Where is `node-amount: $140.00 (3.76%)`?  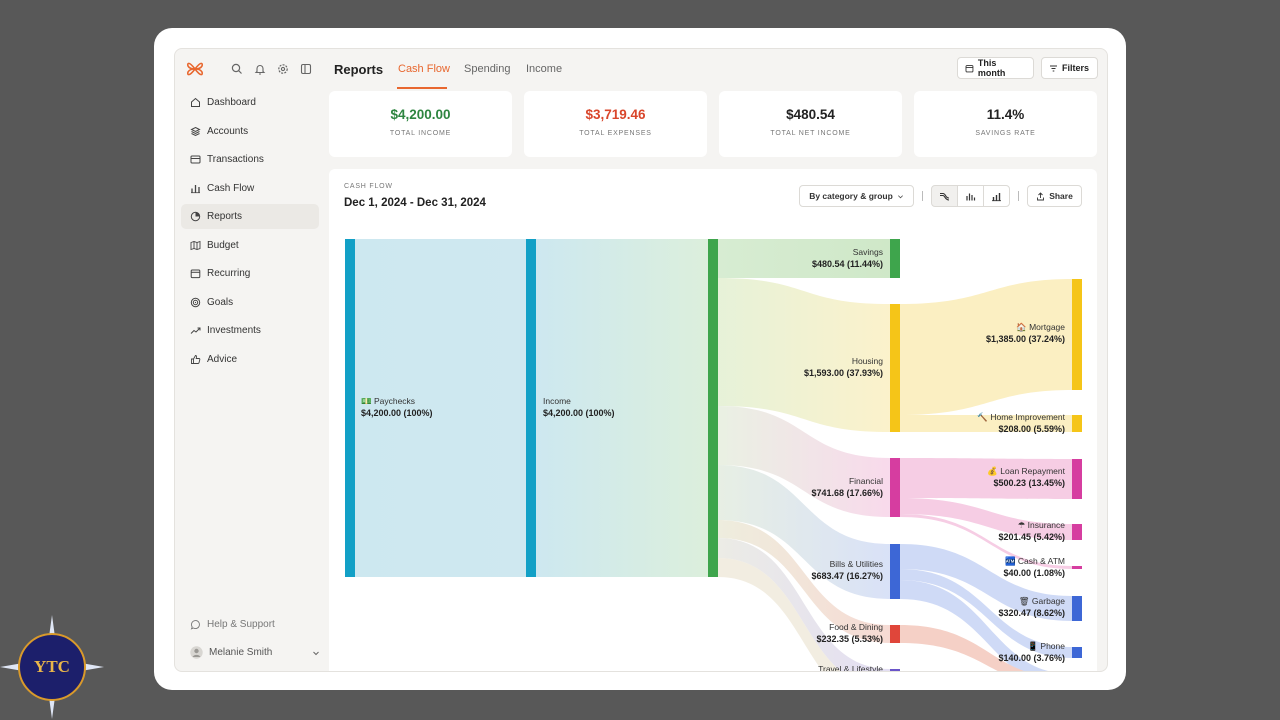
node-amount: $140.00 (3.76%) is located at coordinates (1031, 658).